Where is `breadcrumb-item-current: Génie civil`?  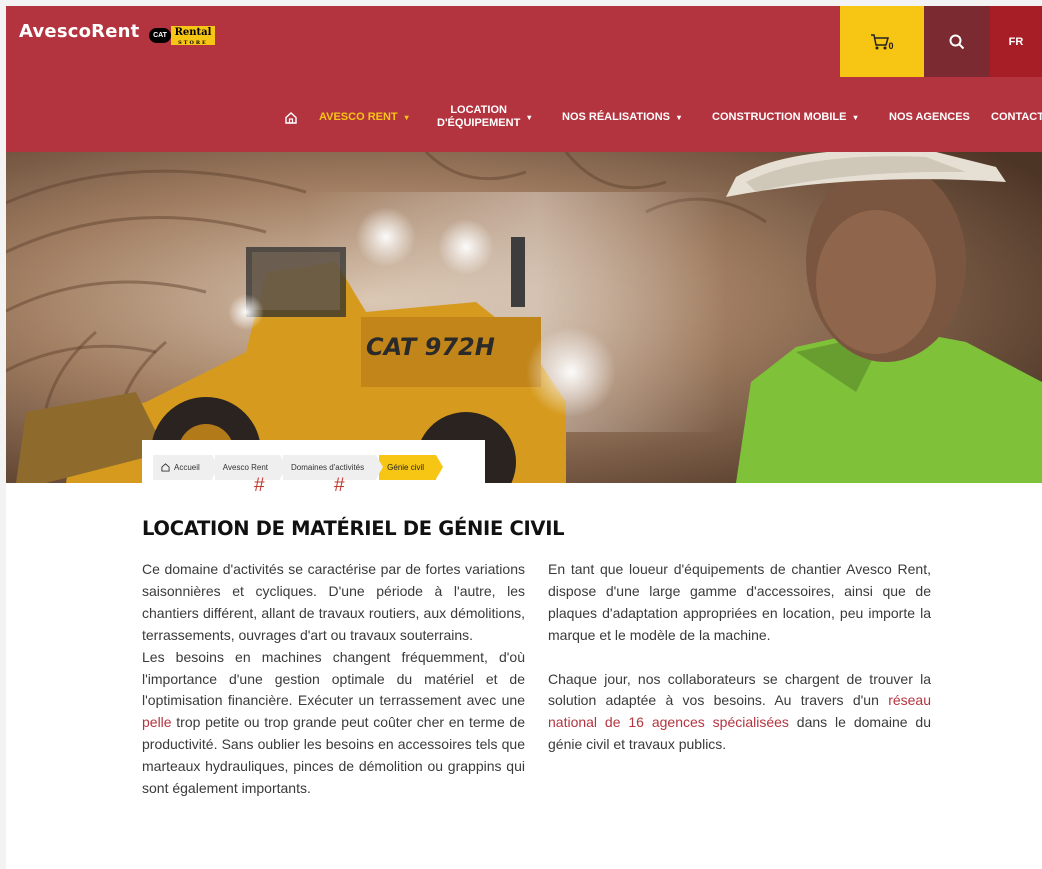
breadcrumb-item-current: Génie civil is located at coordinates (411, 467).